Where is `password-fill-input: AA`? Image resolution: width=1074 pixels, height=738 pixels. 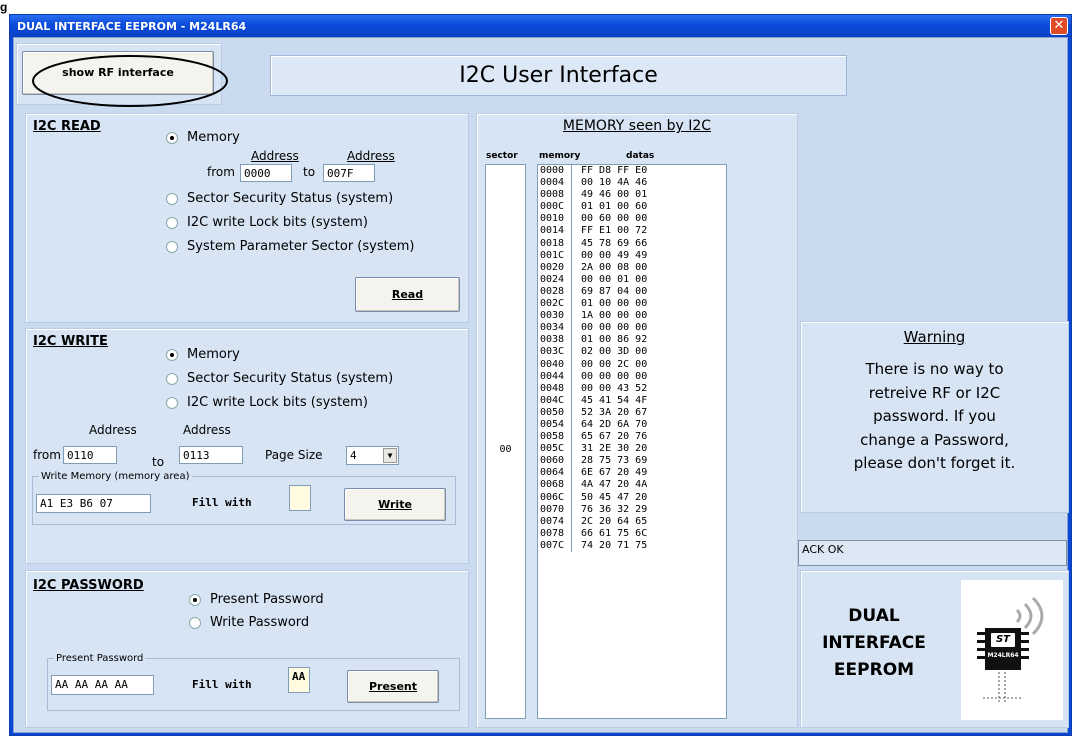
password-fill-input: AA is located at coordinates (299, 680).